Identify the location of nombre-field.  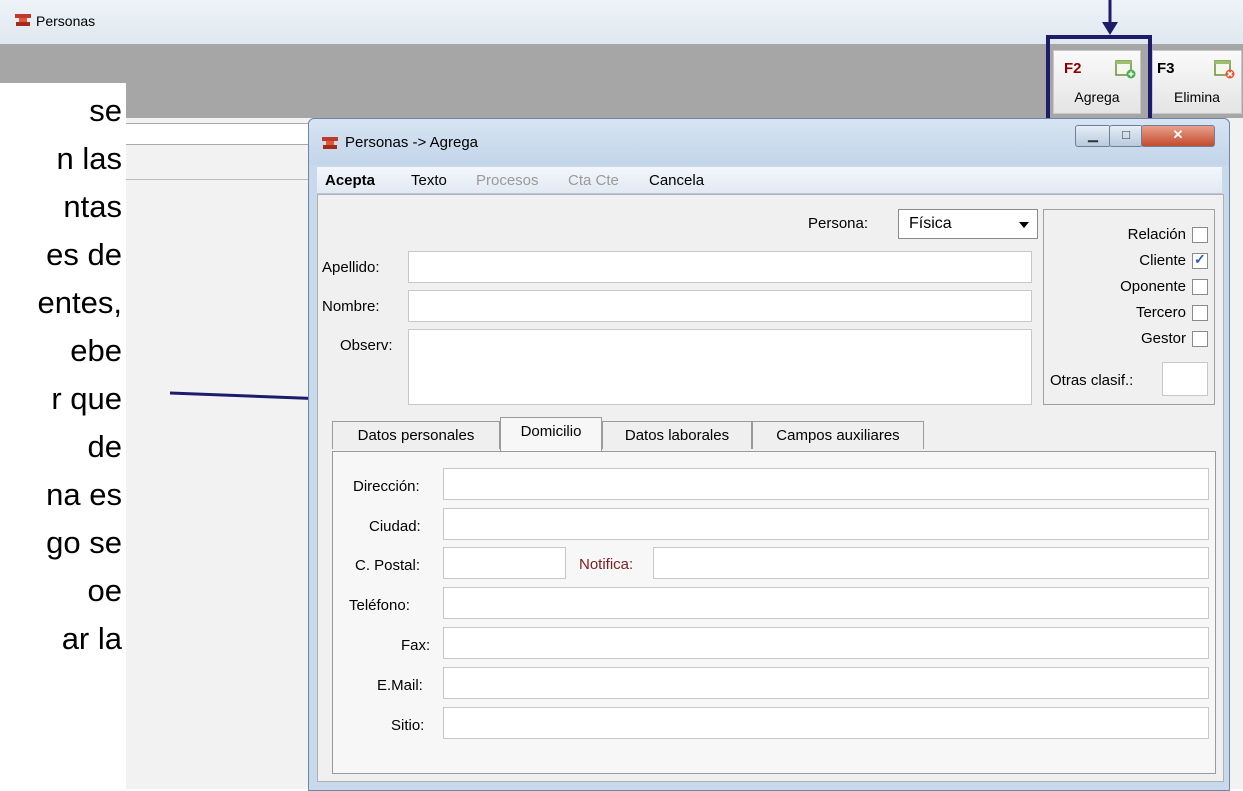
(720, 306).